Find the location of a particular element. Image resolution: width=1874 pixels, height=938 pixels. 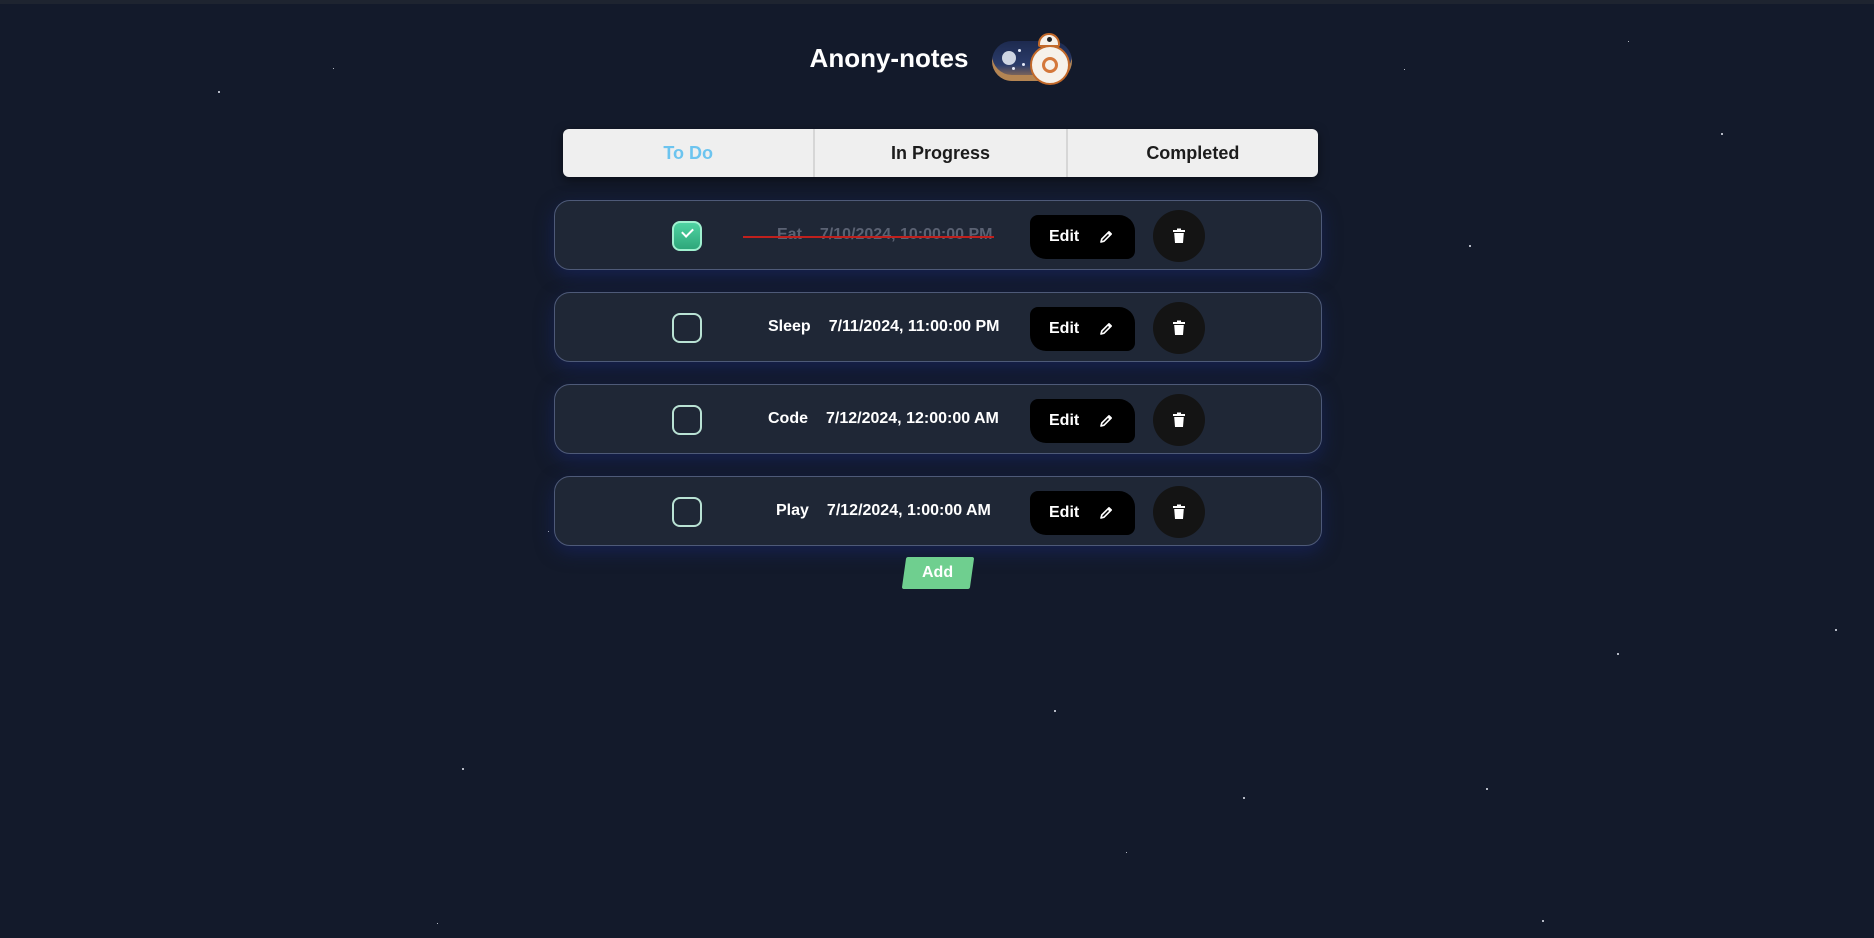

task-row: Code 7/12/2024, 12:00:00 AM Edit is located at coordinates (938, 419).